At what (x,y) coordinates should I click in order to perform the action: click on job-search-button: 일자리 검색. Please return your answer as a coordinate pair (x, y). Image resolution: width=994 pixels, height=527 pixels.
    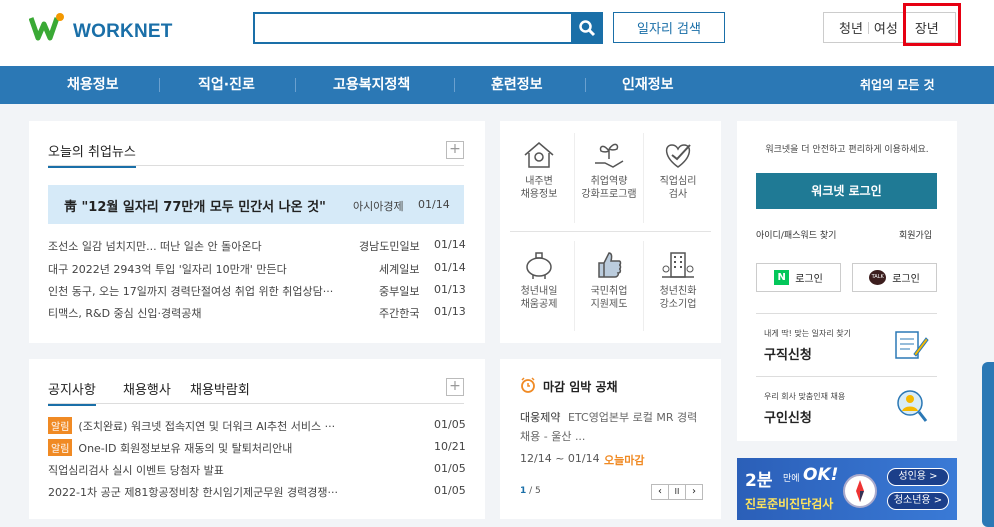
    Looking at the image, I should click on (669, 27).